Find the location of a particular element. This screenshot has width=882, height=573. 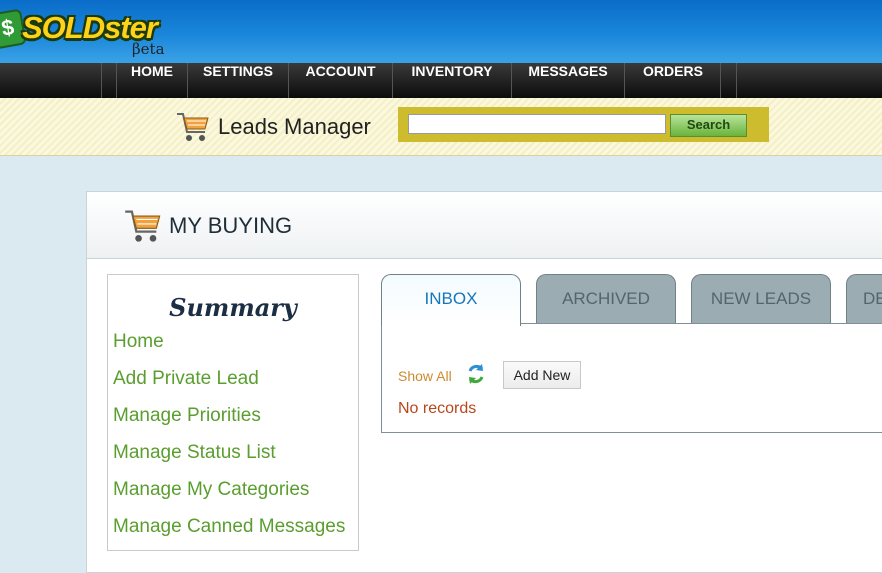

summary-link-home: Home is located at coordinates (138, 342).